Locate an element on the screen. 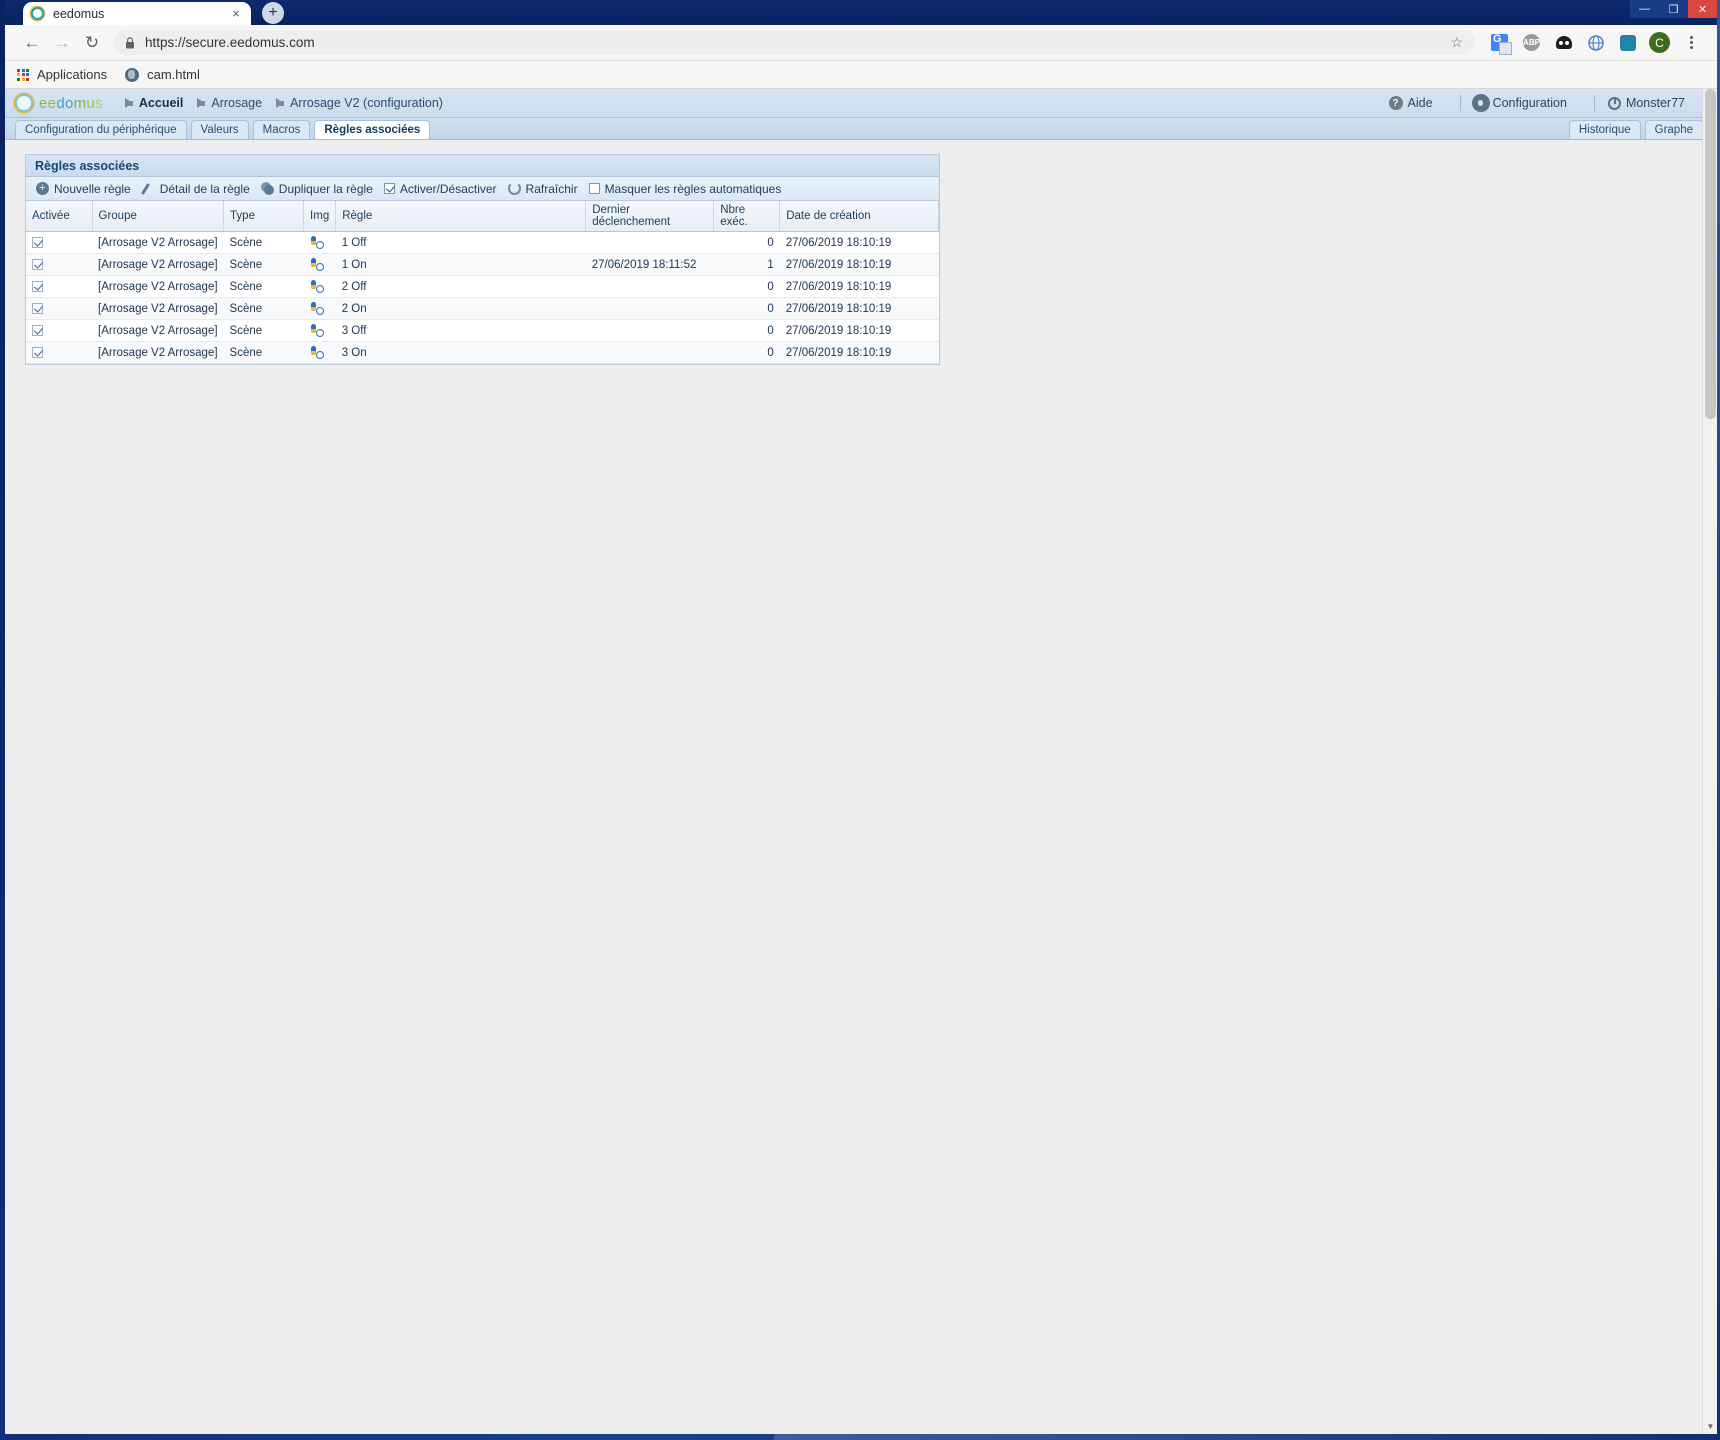 This screenshot has width=1720, height=1440. google-translate-icon is located at coordinates (1499, 42).